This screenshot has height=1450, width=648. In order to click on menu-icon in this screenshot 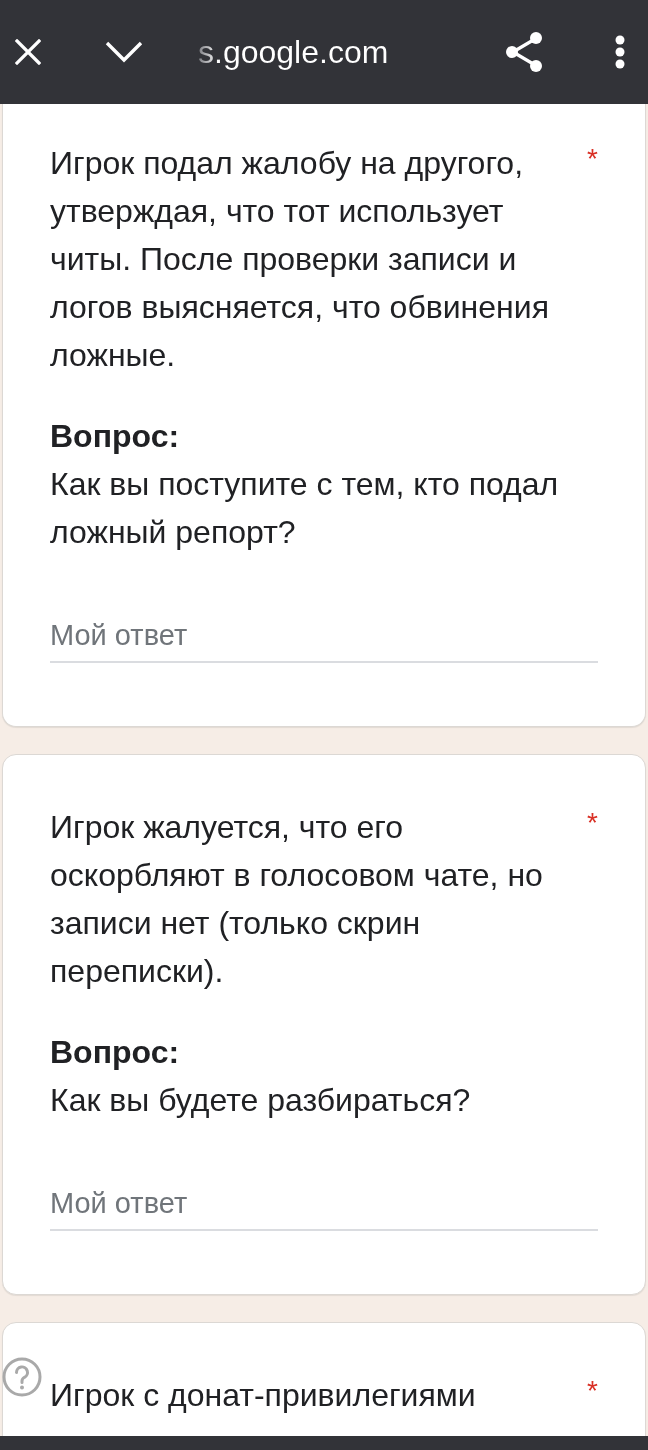, I will do `click(620, 52)`.